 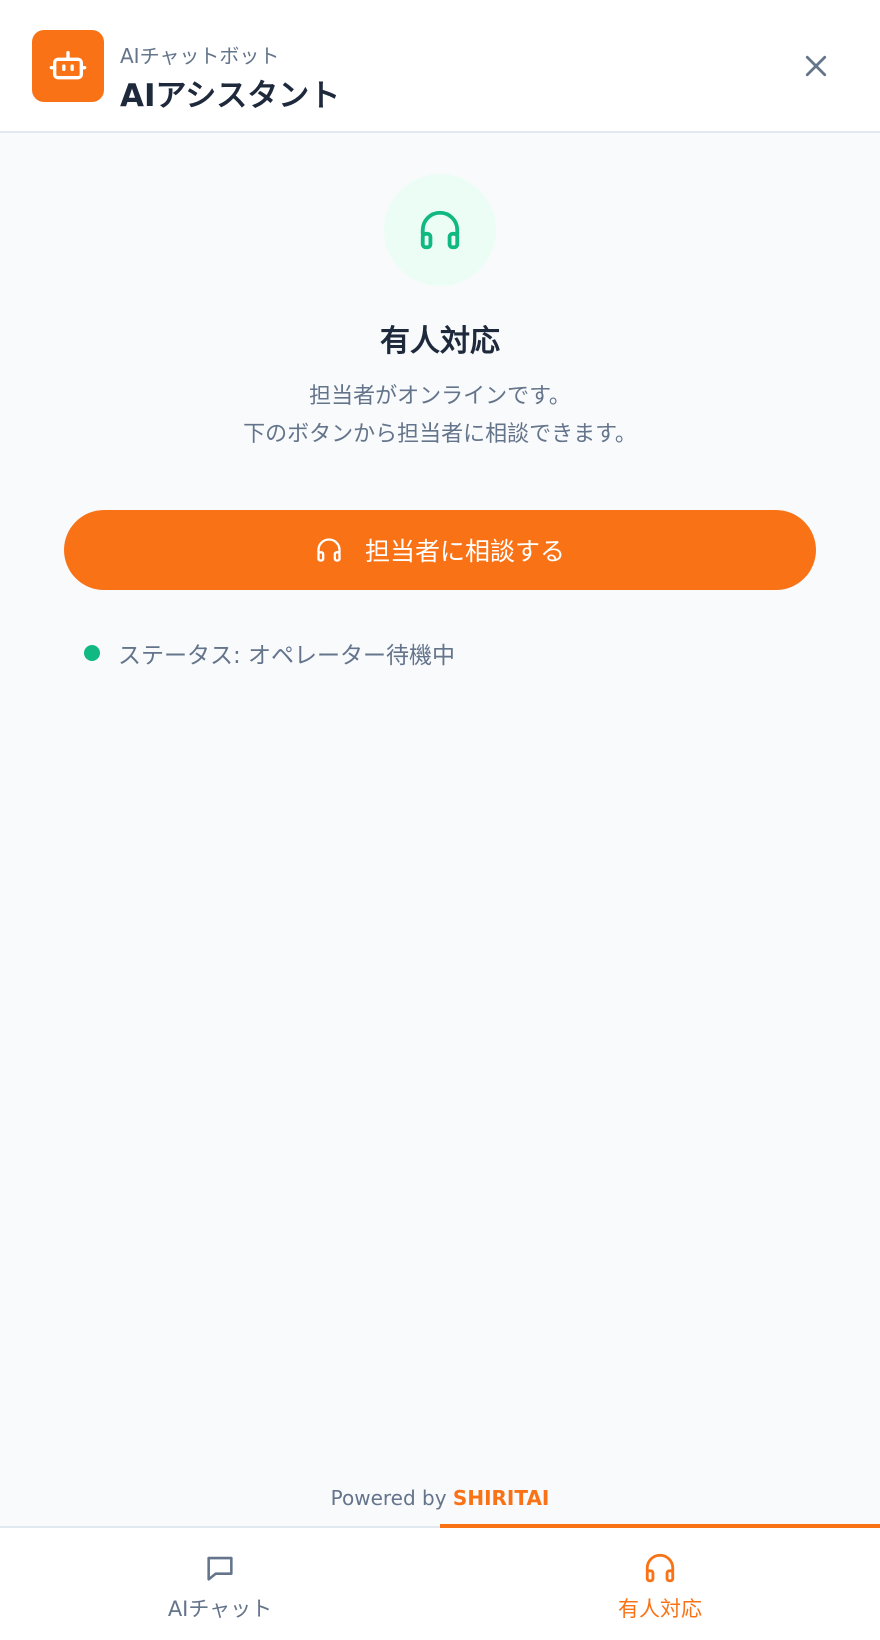 What do you see at coordinates (92, 653) in the screenshot?
I see `status-online-dot` at bounding box center [92, 653].